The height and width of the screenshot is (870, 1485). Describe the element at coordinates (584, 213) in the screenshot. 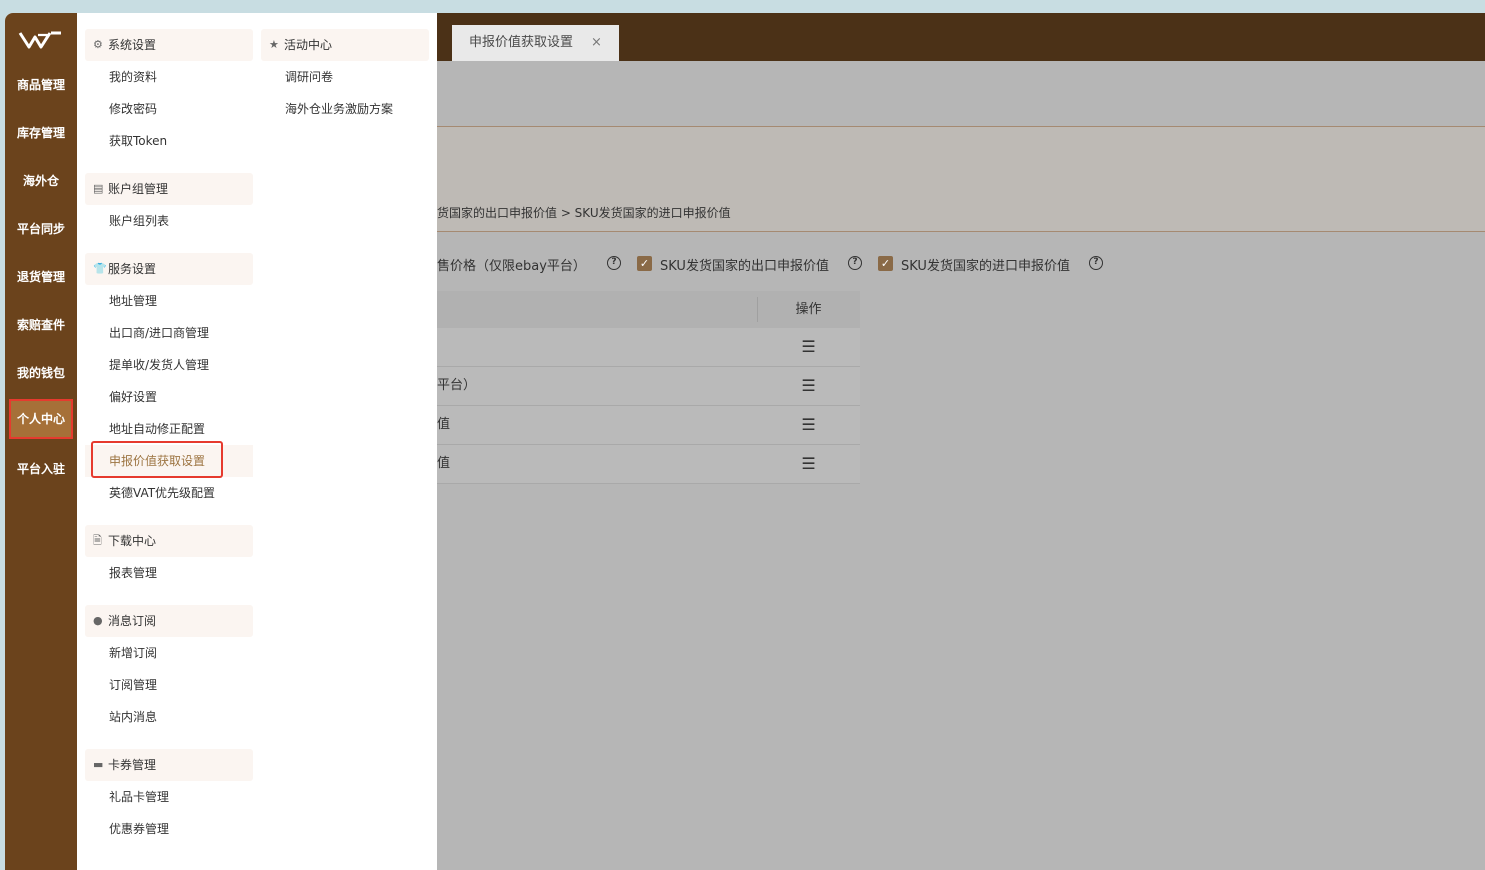

I see `priority-breadcrumb: 货国家的出口申报价值 > SKU发货国家的进口申报价值` at that location.